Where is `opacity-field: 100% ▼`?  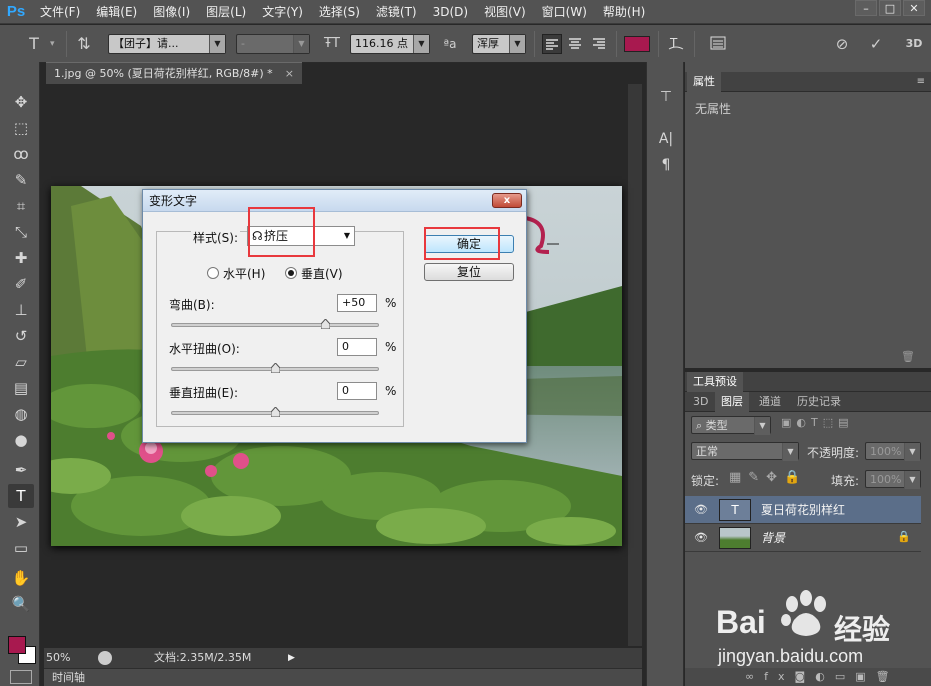
opacity-field: 100% ▼ is located at coordinates (893, 451).